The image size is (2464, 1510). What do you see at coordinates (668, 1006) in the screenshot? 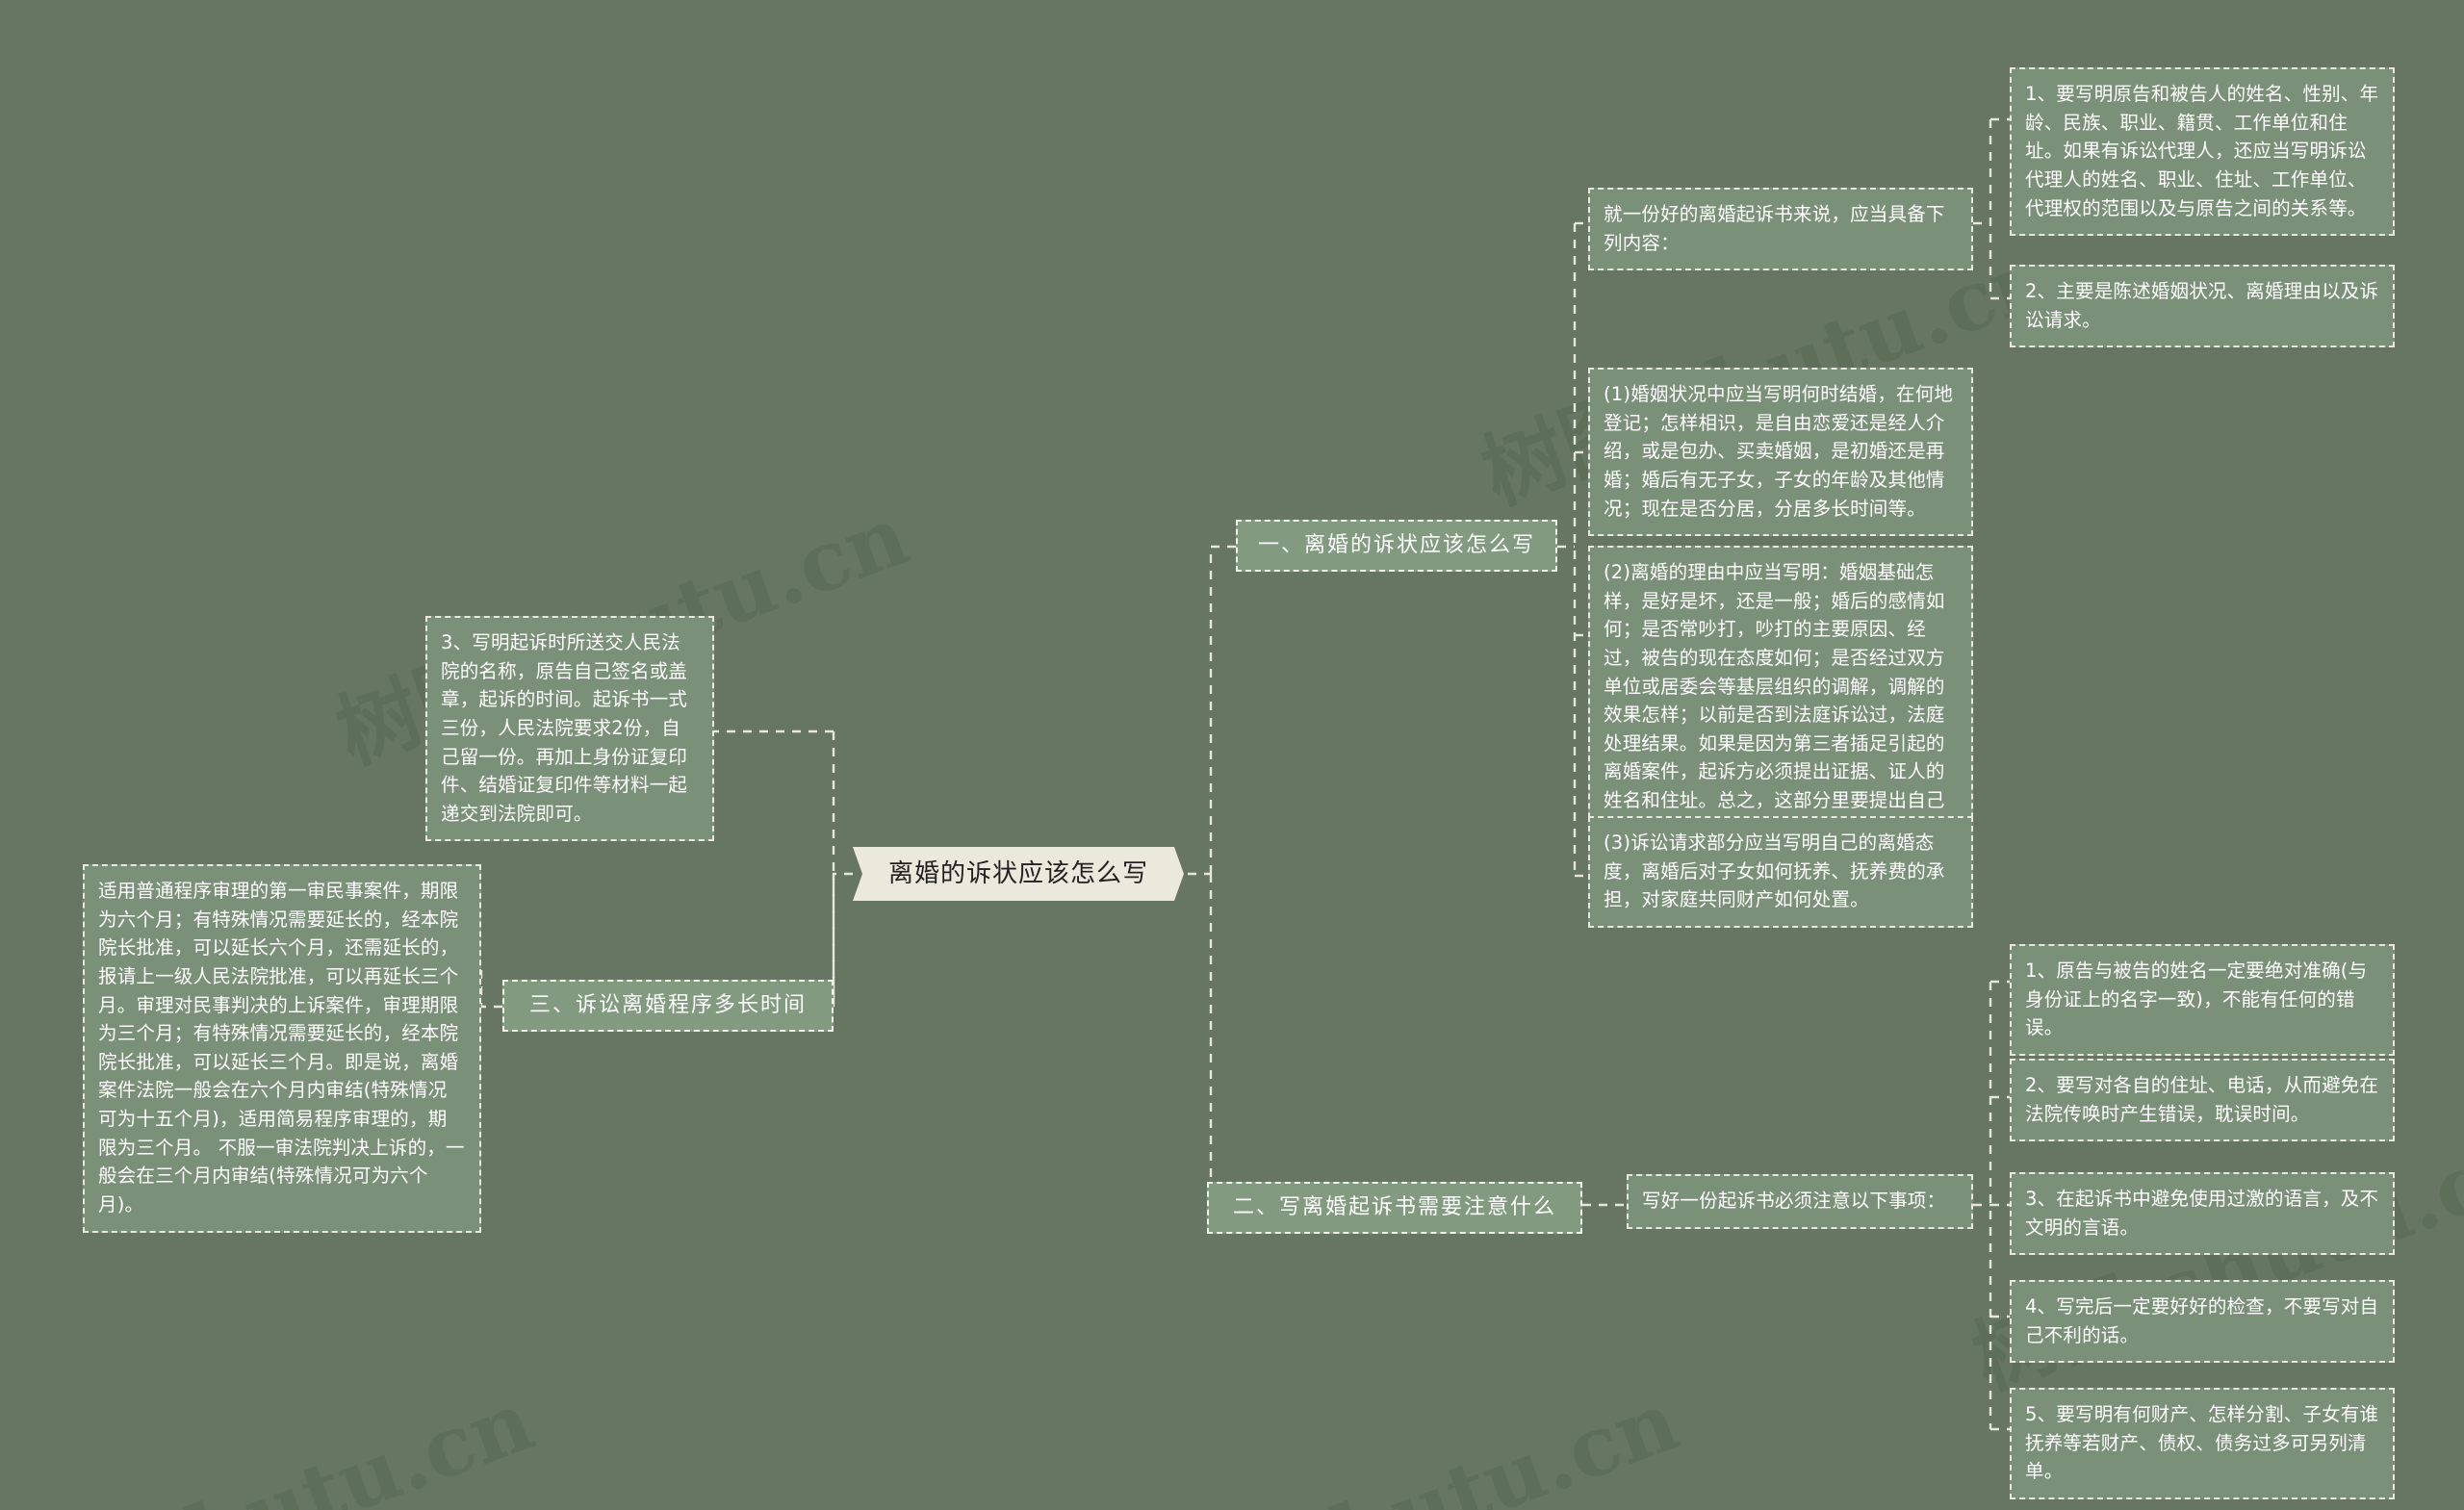
I see `branch-node-3: 三、诉讼离婚程序多长时间` at bounding box center [668, 1006].